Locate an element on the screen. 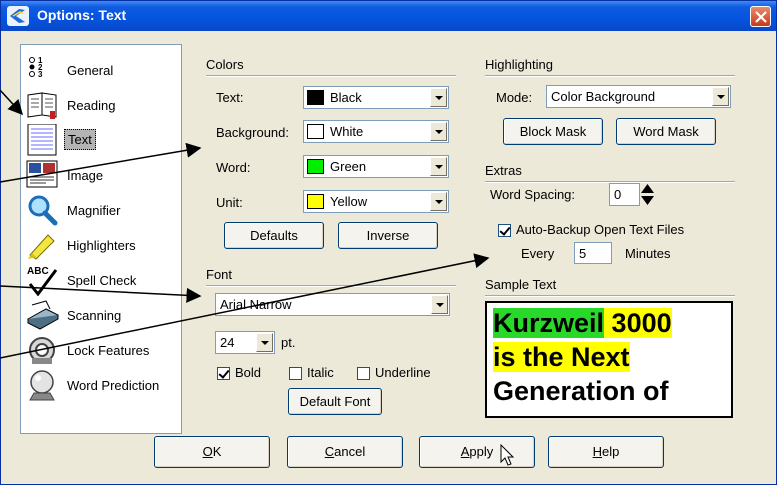  category-label: Reading is located at coordinates (91, 105).